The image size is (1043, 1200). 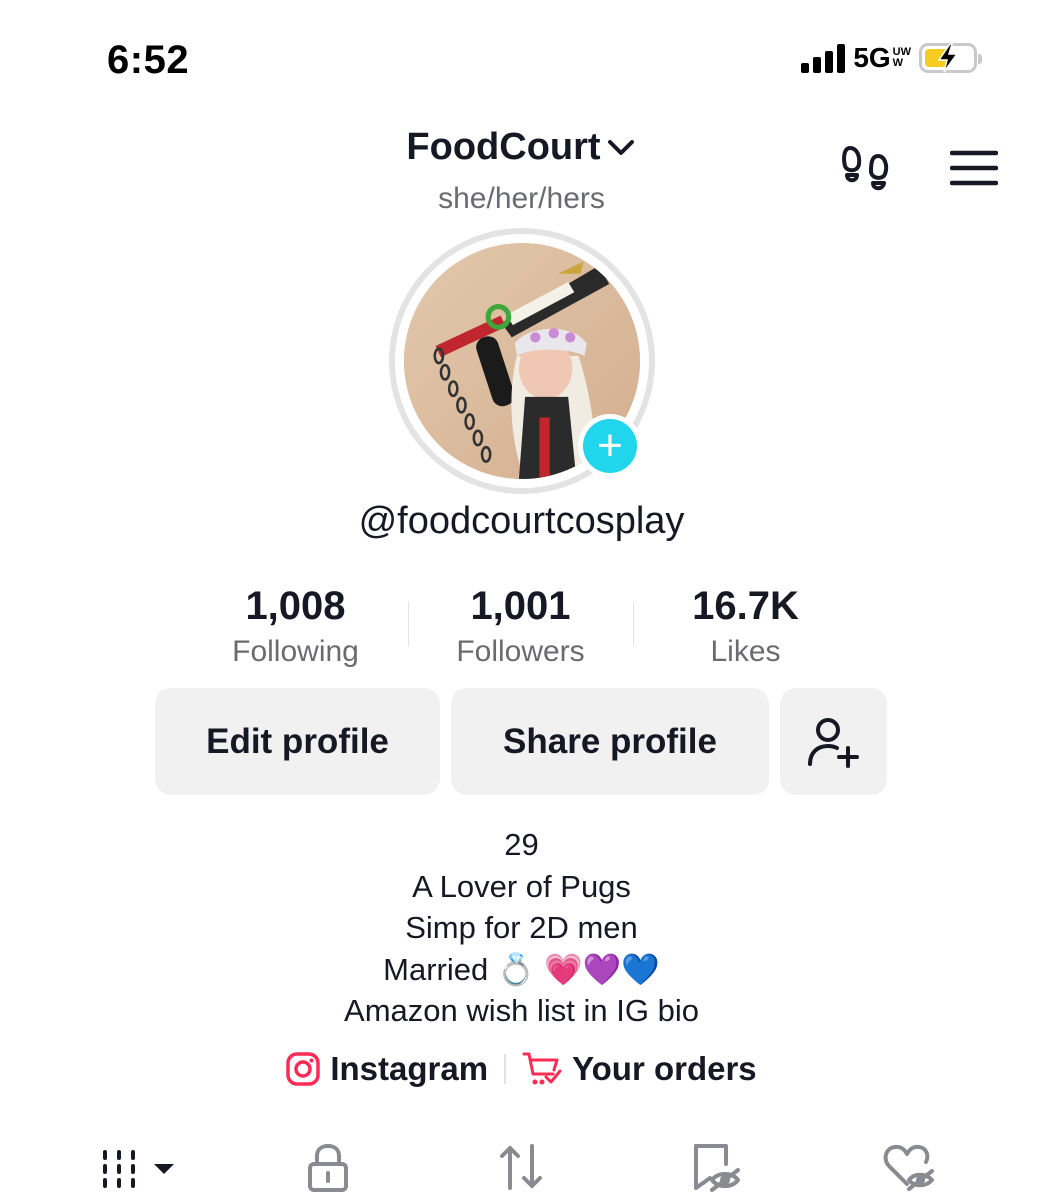 I want to click on profile-views-button, so click(x=867, y=170).